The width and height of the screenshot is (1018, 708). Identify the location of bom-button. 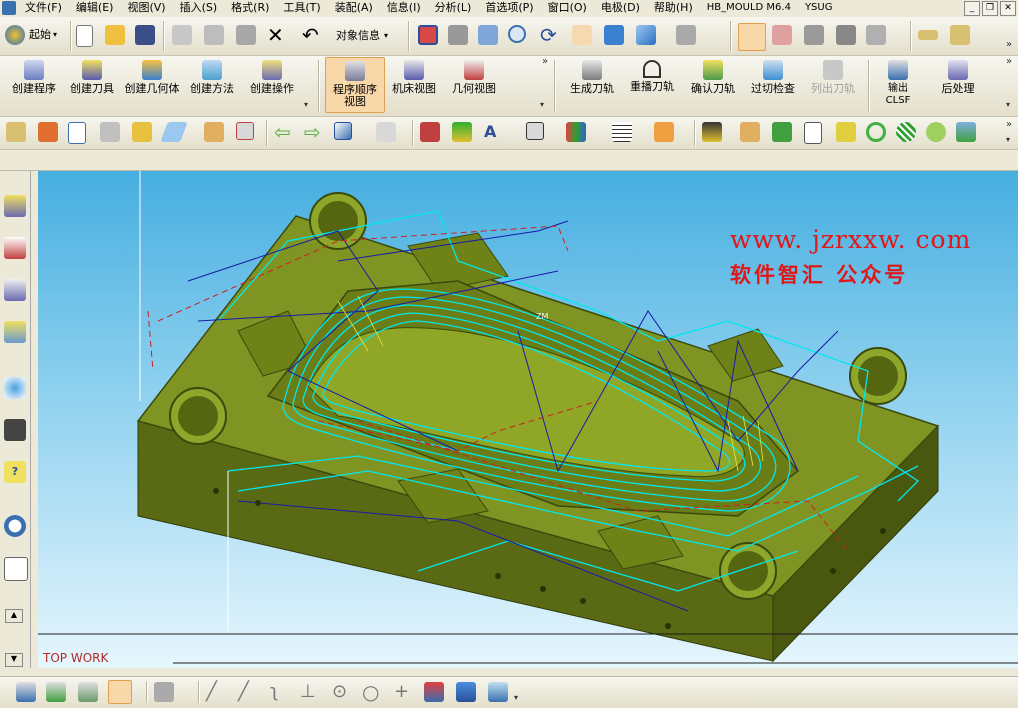
(846, 132).